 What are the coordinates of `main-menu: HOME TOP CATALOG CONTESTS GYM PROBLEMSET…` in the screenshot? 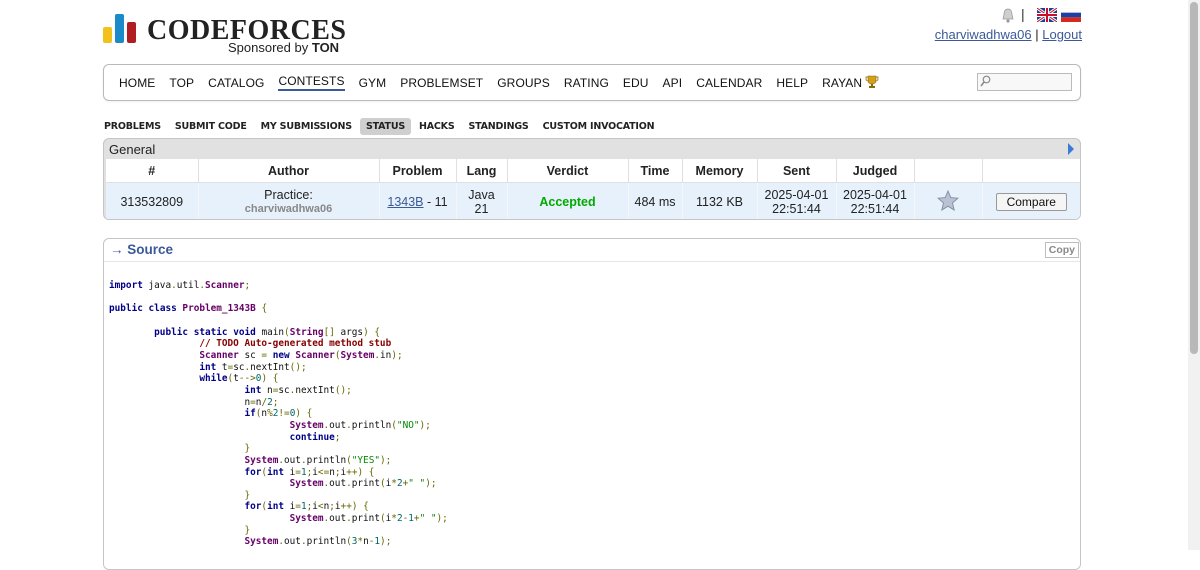 It's located at (592, 82).